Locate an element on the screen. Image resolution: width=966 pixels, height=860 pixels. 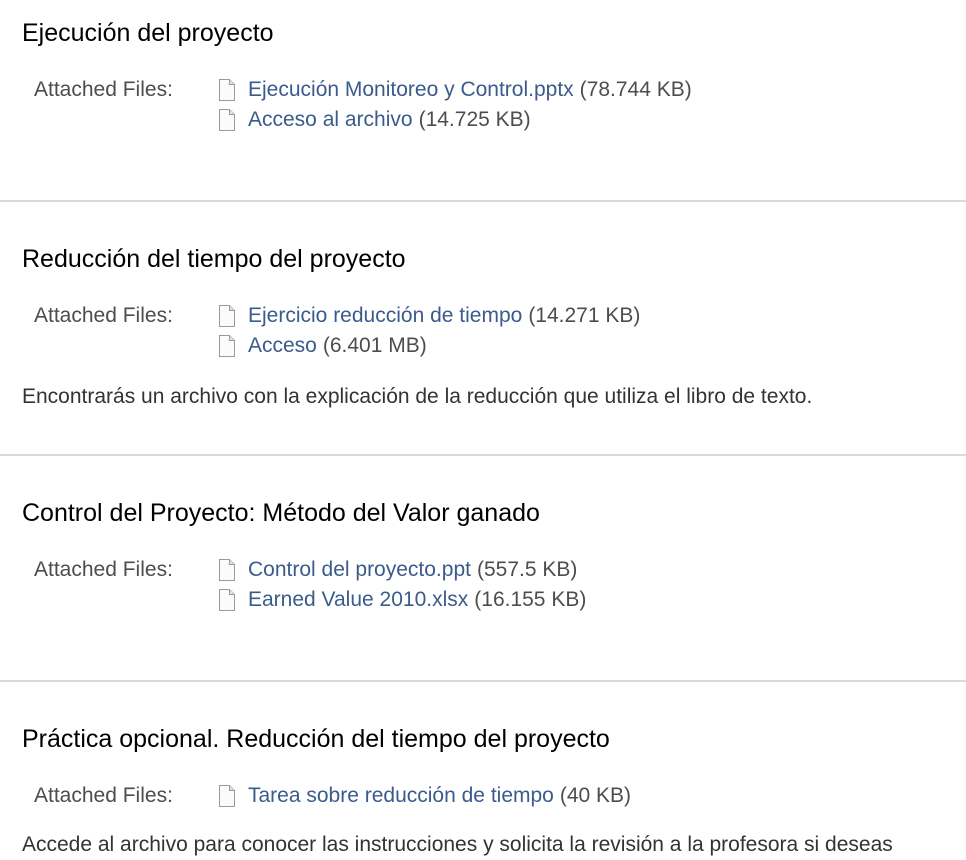
attached-file: Earned Value 2010.xlsx (16.155 KB) is located at coordinates (401, 600).